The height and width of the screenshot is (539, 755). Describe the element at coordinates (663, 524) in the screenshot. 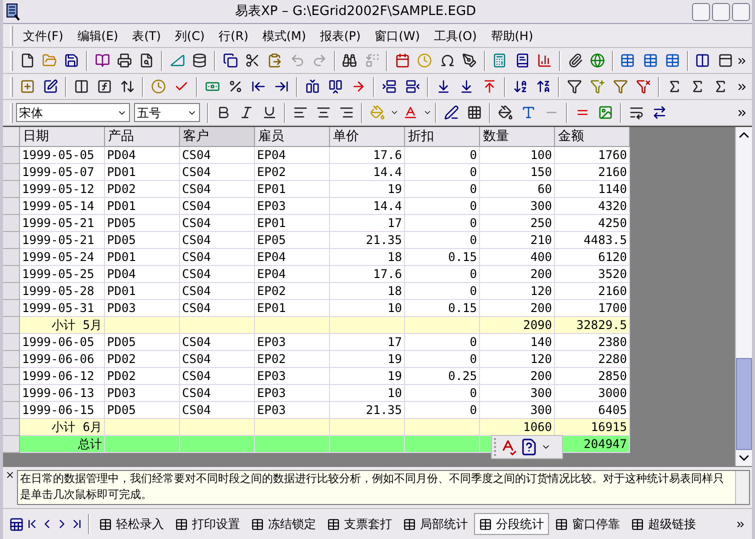

I see `sheet-tab: 超级链接` at that location.